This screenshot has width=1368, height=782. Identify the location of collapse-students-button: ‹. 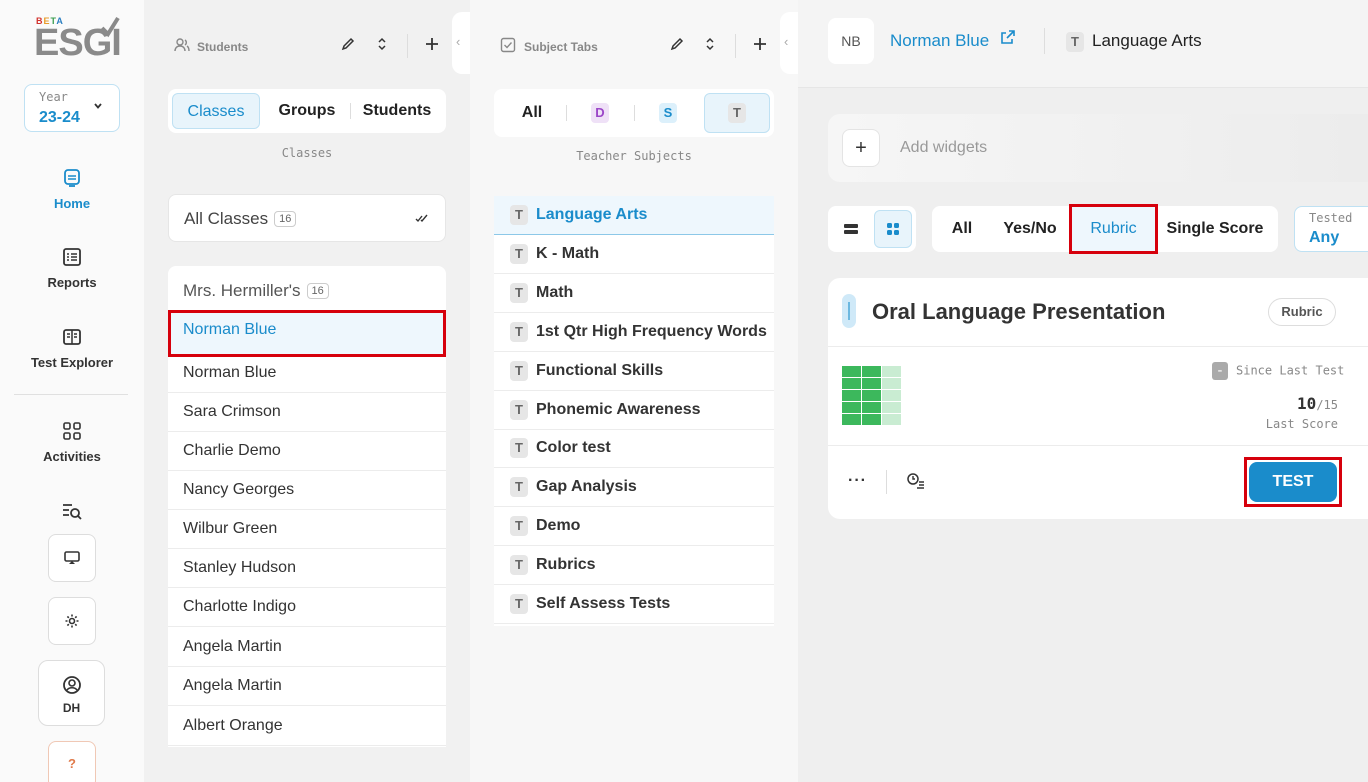
(461, 43).